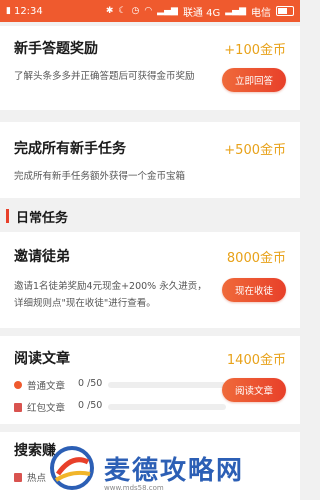  I want to click on watermark-url: www.mds58.com, so click(134, 488).